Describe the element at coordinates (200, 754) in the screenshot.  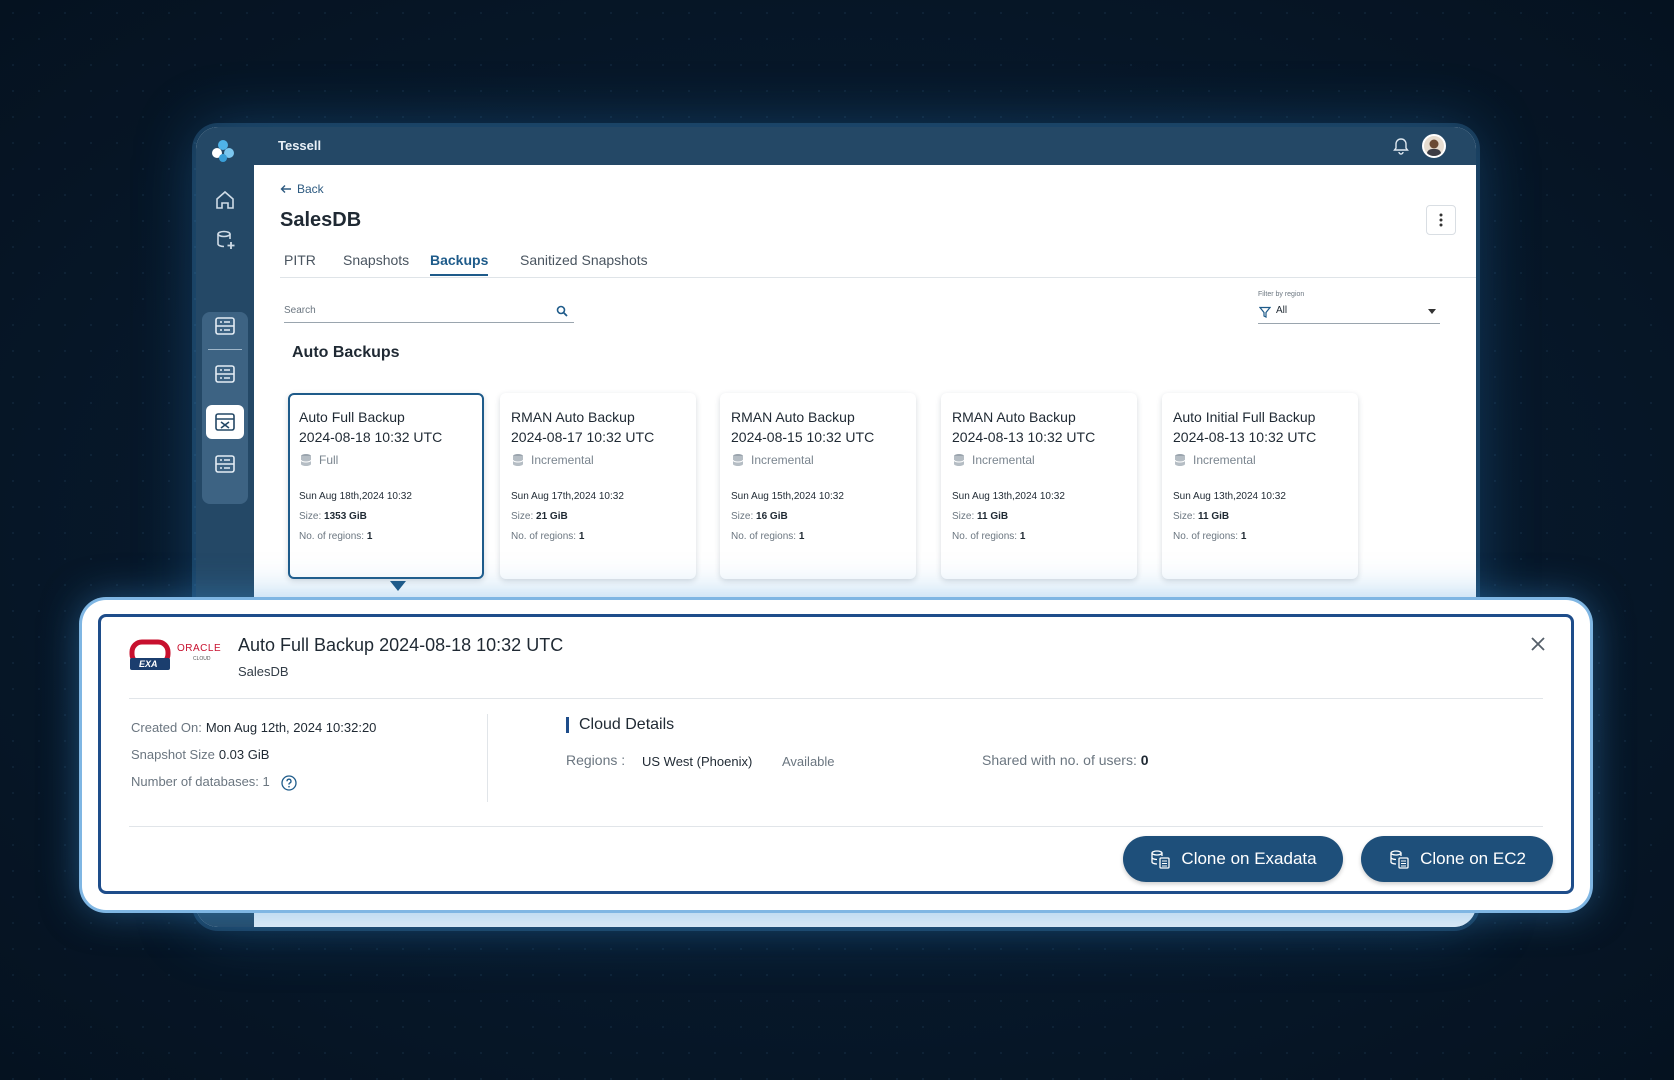
I see `snapshot-size-row: Snapshot Size 0.03 GiB` at that location.